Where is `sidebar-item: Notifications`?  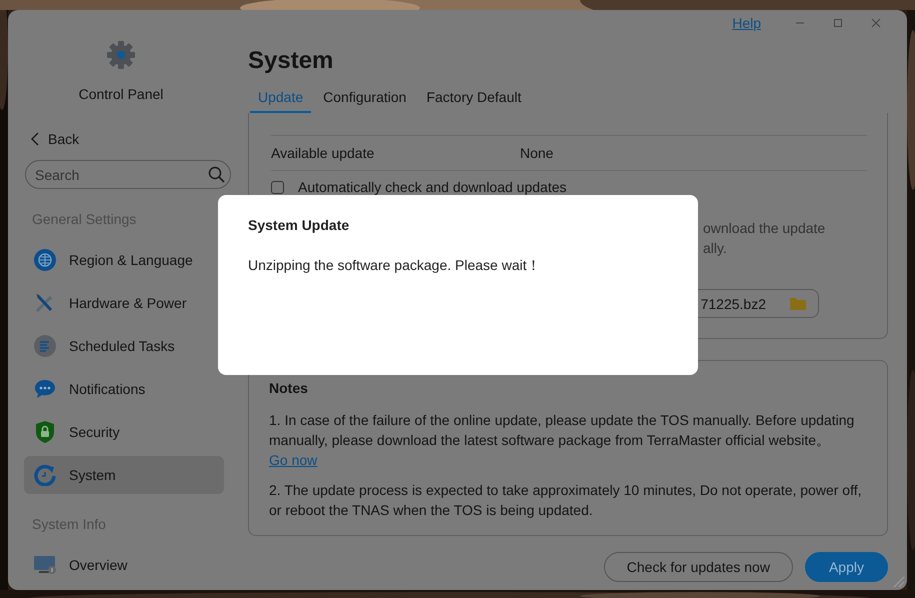
sidebar-item: Notifications is located at coordinates (124, 389).